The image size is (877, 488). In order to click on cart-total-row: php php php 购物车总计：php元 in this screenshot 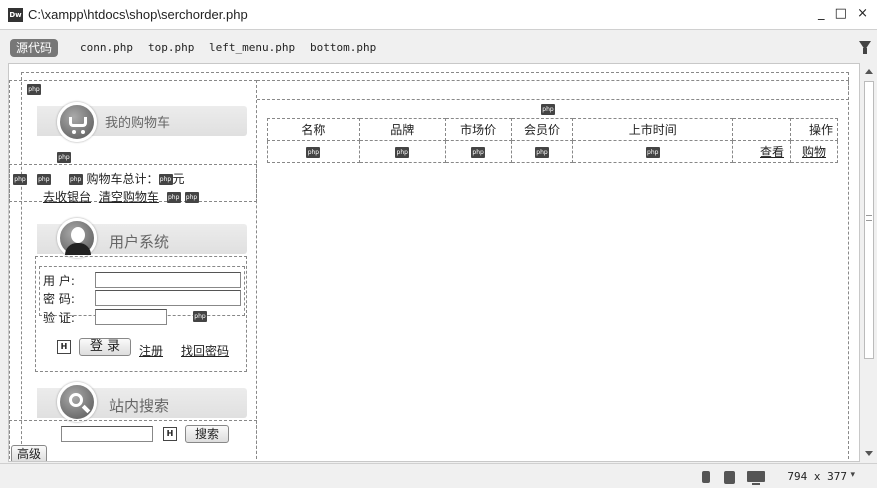, I will do `click(99, 178)`.